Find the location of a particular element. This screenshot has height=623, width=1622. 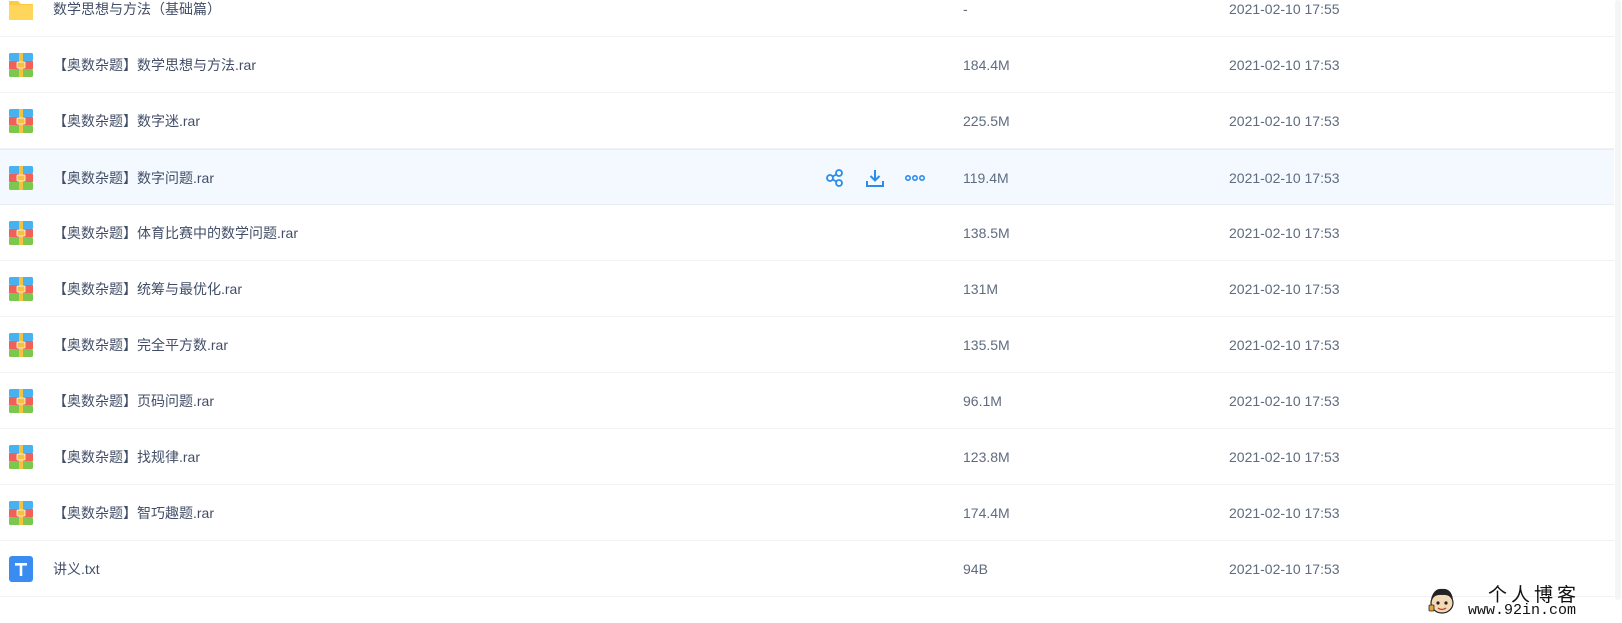

file-size: 135.5M is located at coordinates (986, 345).